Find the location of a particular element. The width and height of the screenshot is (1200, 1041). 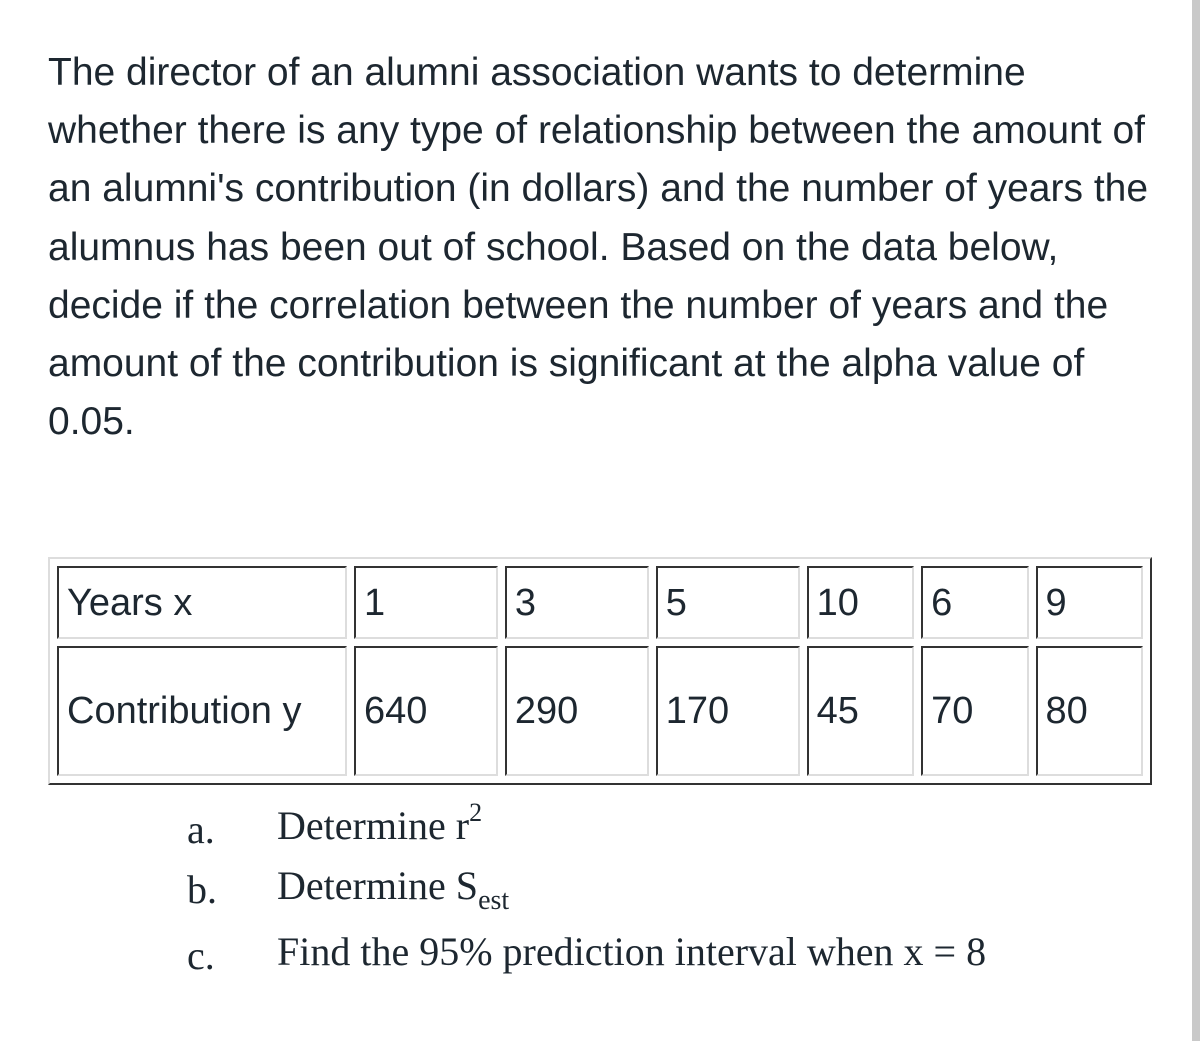

table-row: Contribution y 640 290 170 45 70 80 is located at coordinates (600, 711).